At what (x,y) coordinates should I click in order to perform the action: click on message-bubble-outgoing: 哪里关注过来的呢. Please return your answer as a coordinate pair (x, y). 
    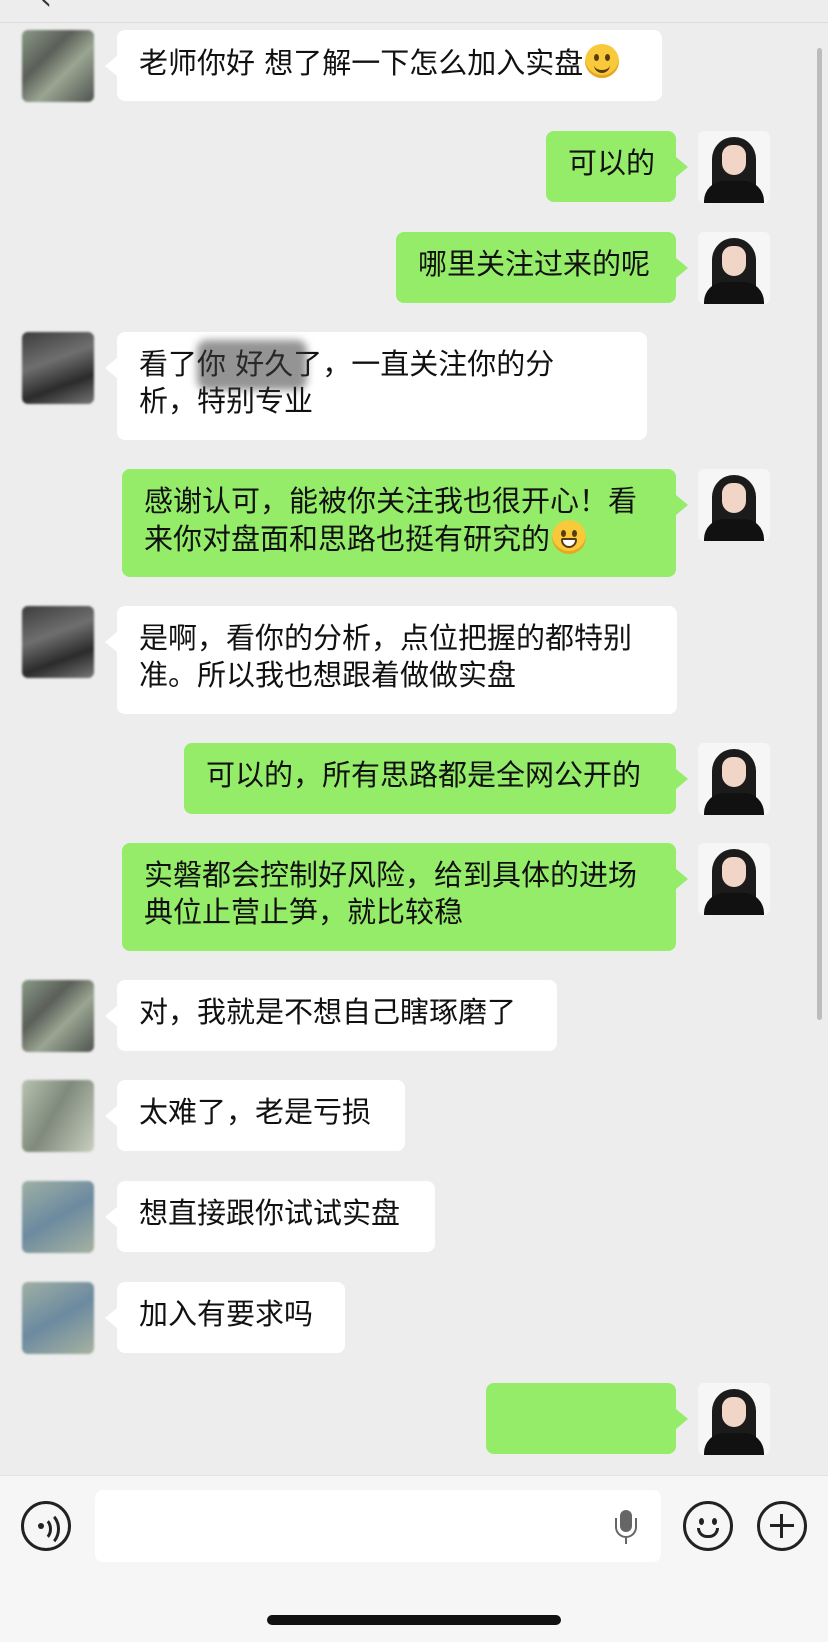
    Looking at the image, I should click on (542, 267).